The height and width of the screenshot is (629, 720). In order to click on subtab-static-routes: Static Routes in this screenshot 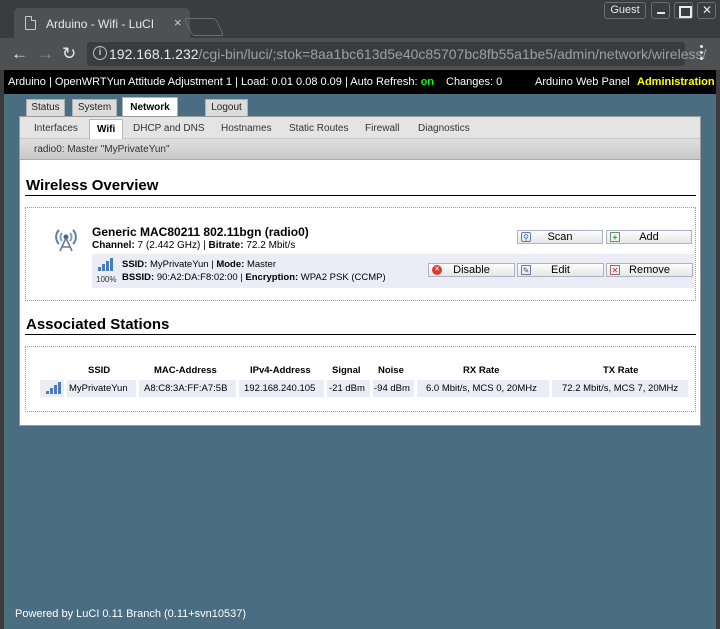, I will do `click(318, 128)`.